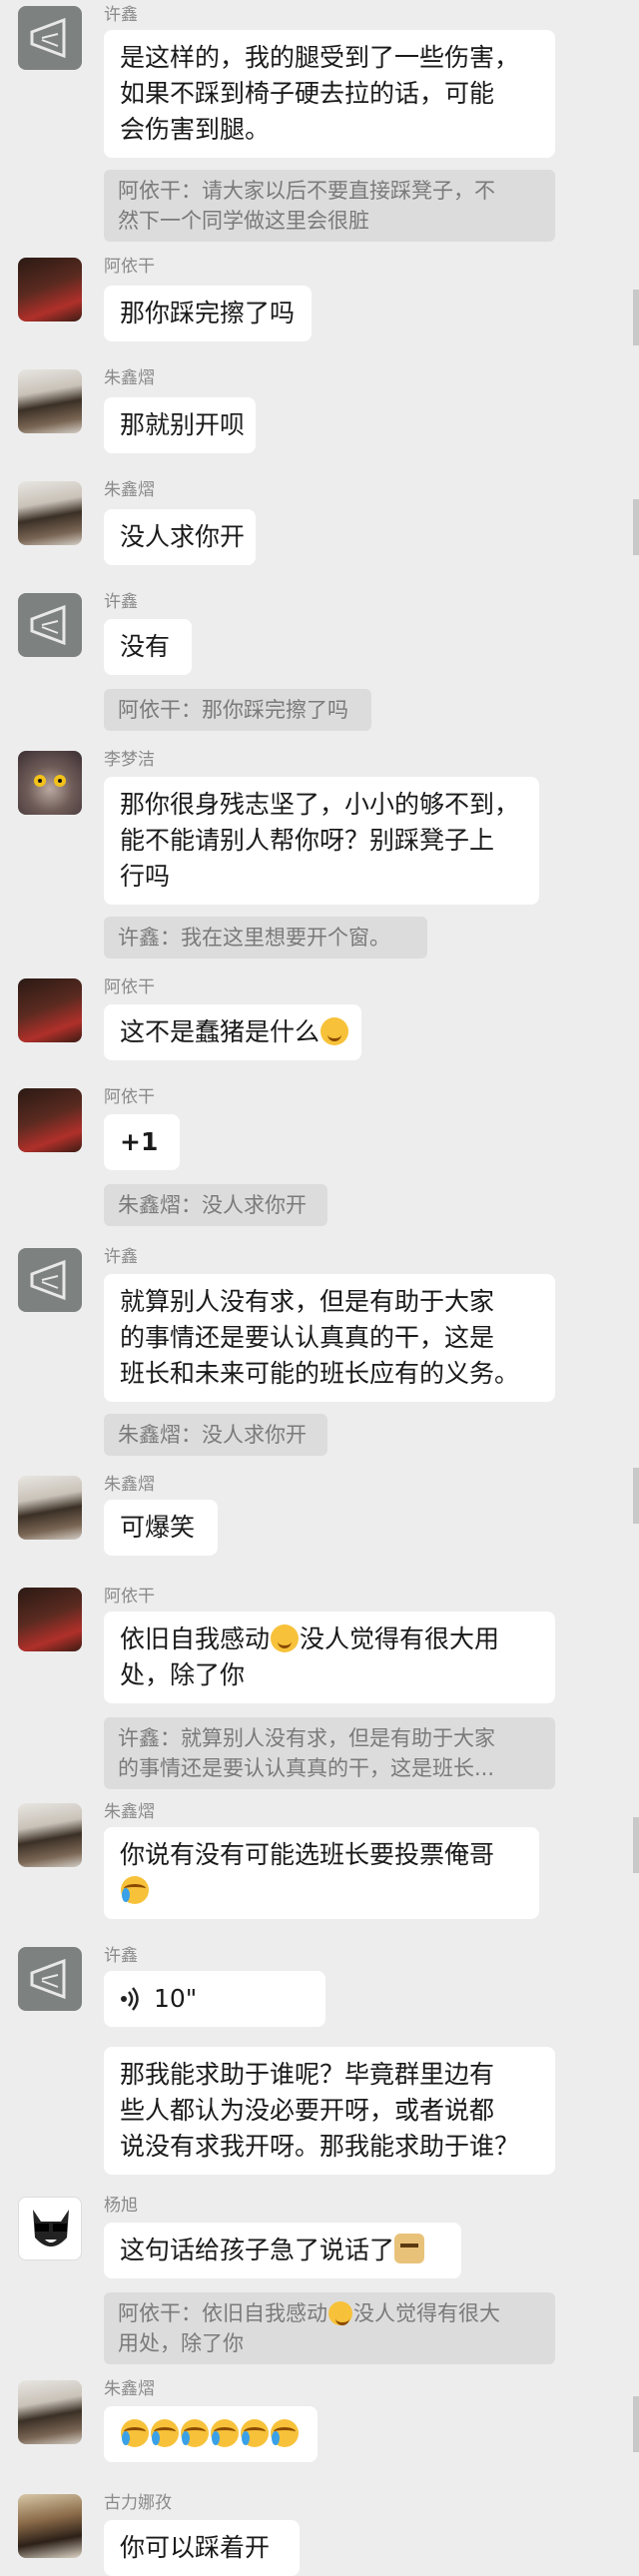 The width and height of the screenshot is (639, 2576). I want to click on message-bubble: 依旧自我感动 没人觉得有很大用 处，除了你, so click(329, 1657).